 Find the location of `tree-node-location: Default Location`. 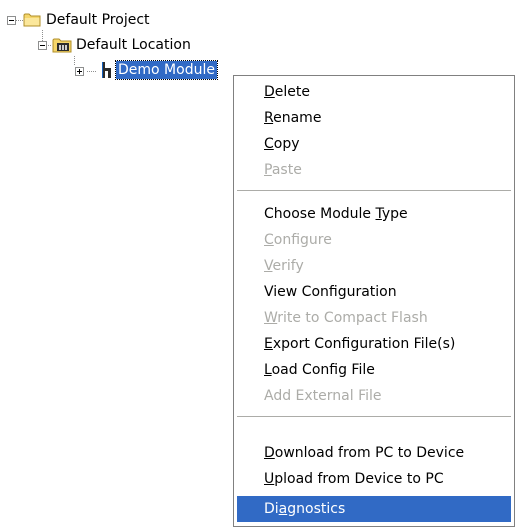

tree-node-location: Default Location is located at coordinates (133, 45).